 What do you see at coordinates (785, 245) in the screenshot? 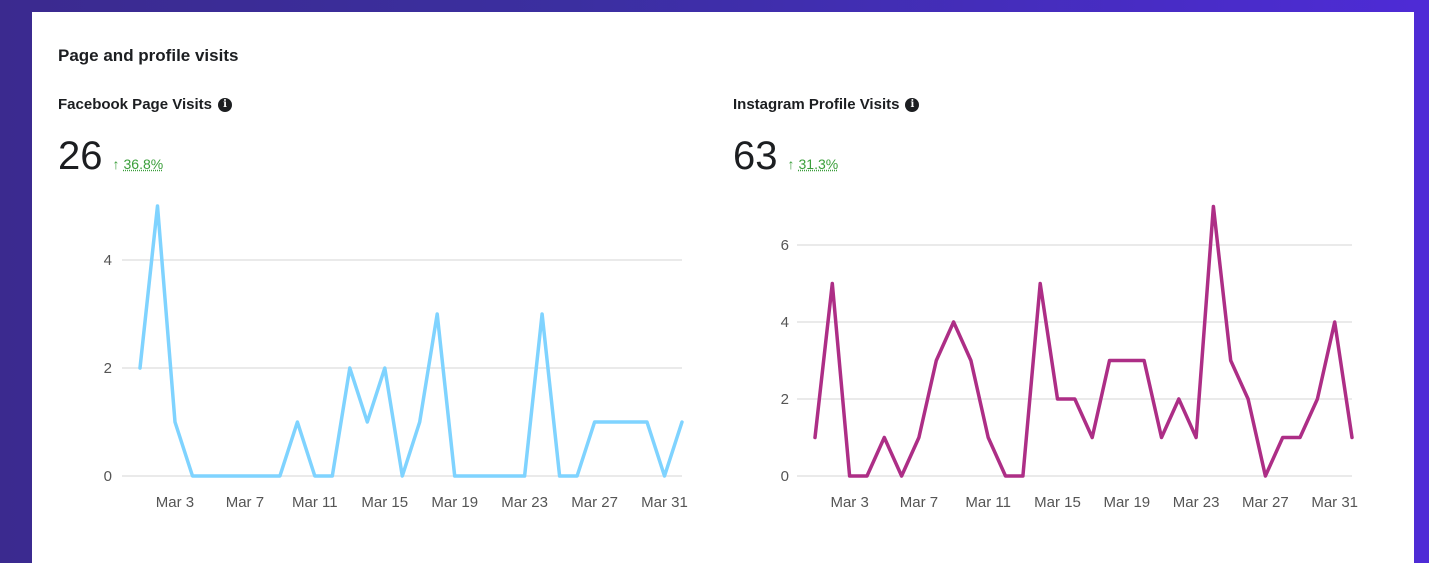
I see `y-tick-label: 6` at bounding box center [785, 245].